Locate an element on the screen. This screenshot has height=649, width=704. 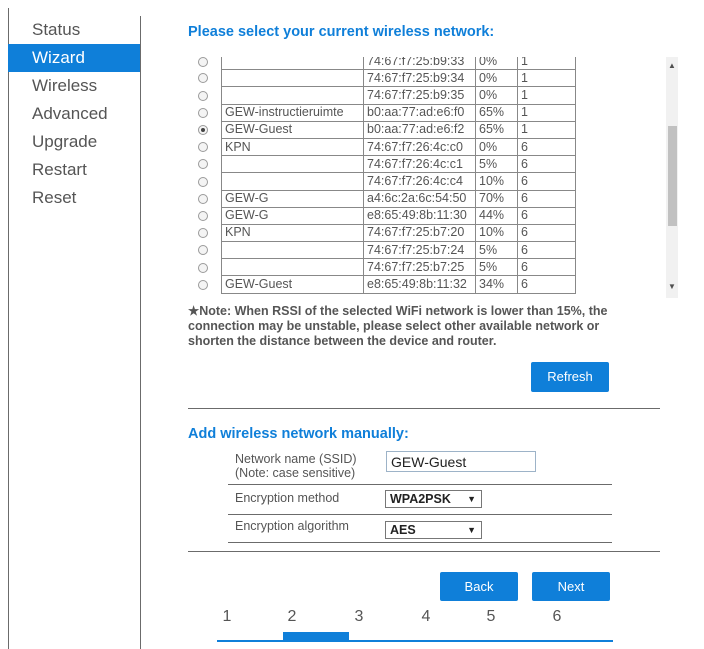
next-button: Next is located at coordinates (571, 586).